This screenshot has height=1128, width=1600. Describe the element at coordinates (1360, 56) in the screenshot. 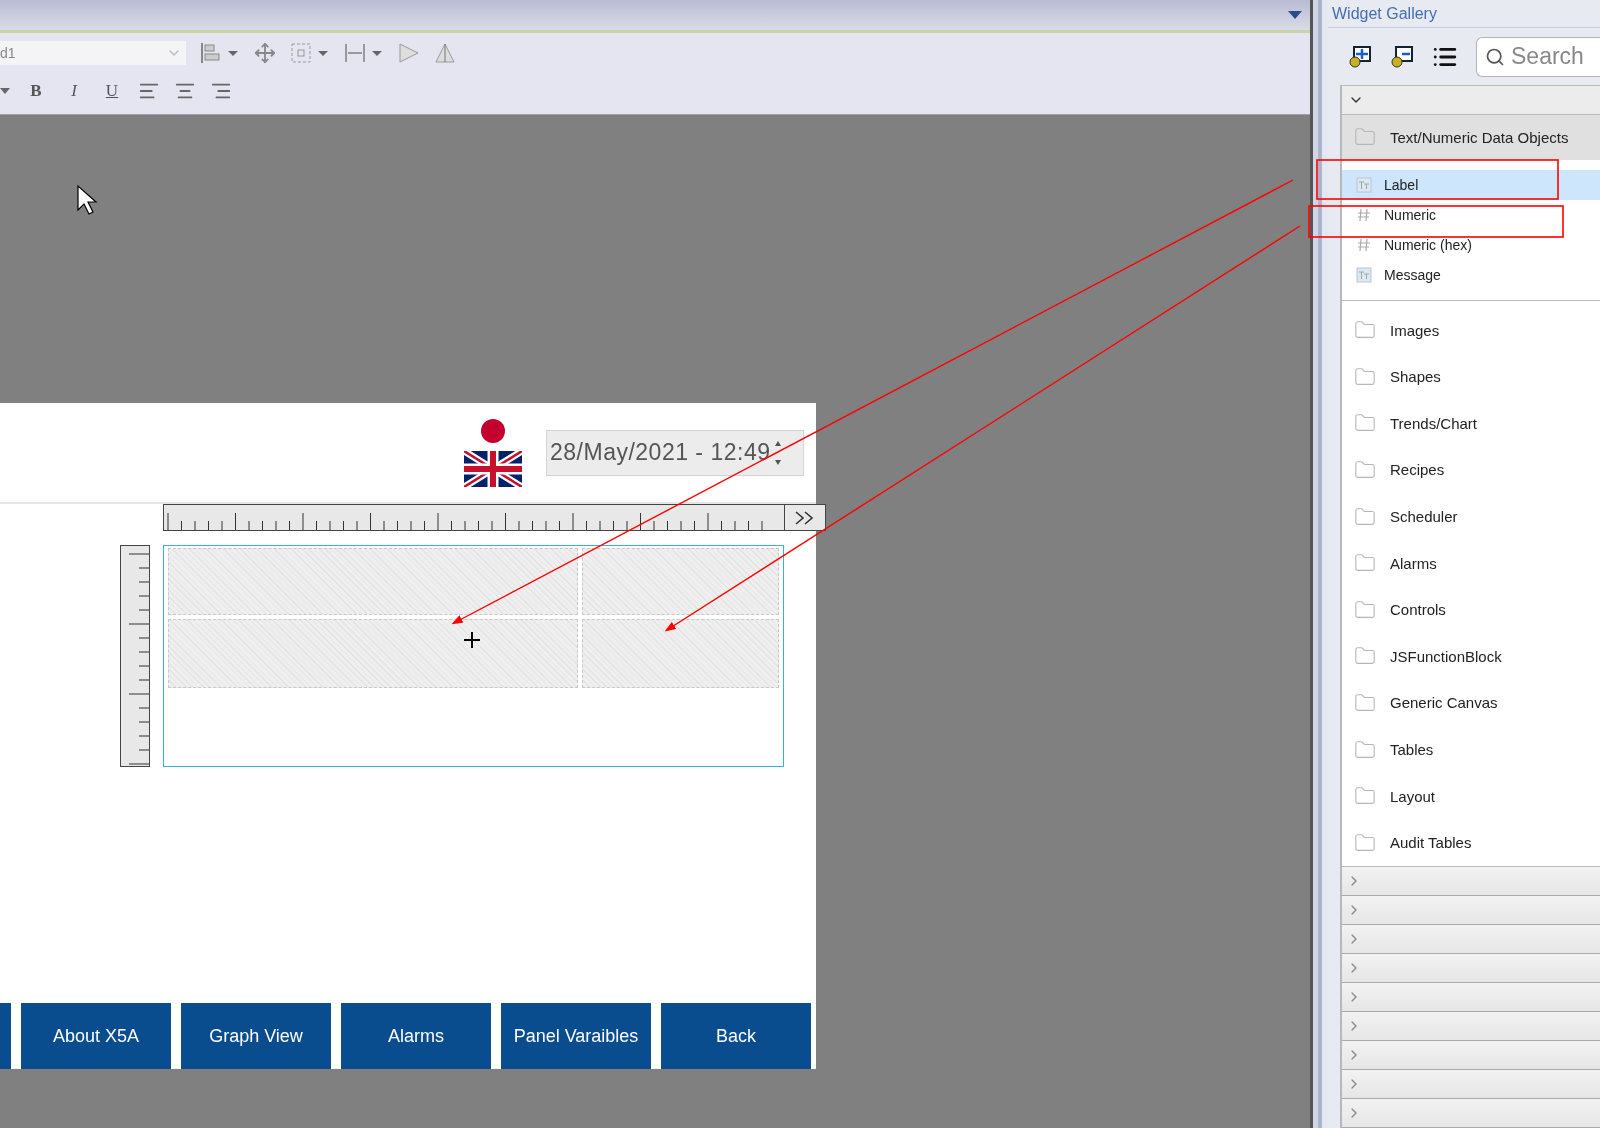

I see `add-widget-icon` at that location.